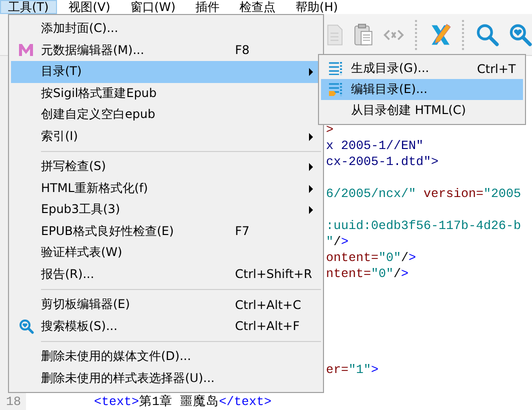 This screenshot has height=410, width=532. Describe the element at coordinates (352, 370) in the screenshot. I see `code-line: er="1">` at that location.